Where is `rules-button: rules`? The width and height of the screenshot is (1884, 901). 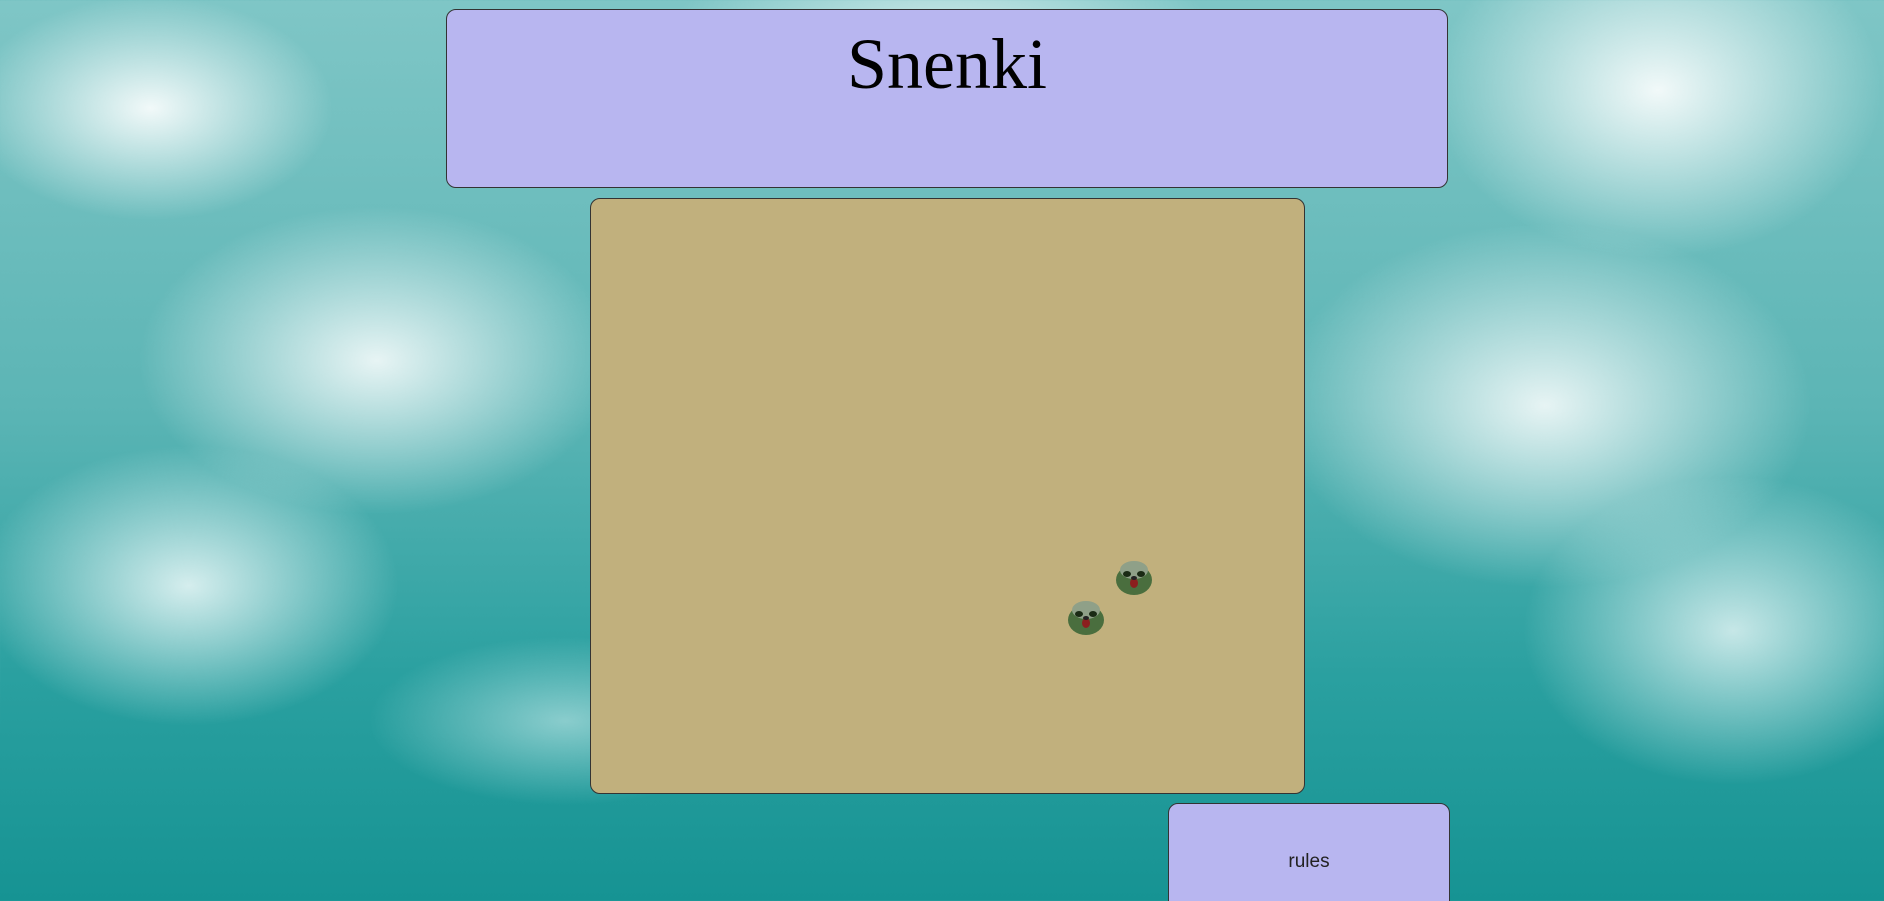
rules-button: rules is located at coordinates (1309, 852).